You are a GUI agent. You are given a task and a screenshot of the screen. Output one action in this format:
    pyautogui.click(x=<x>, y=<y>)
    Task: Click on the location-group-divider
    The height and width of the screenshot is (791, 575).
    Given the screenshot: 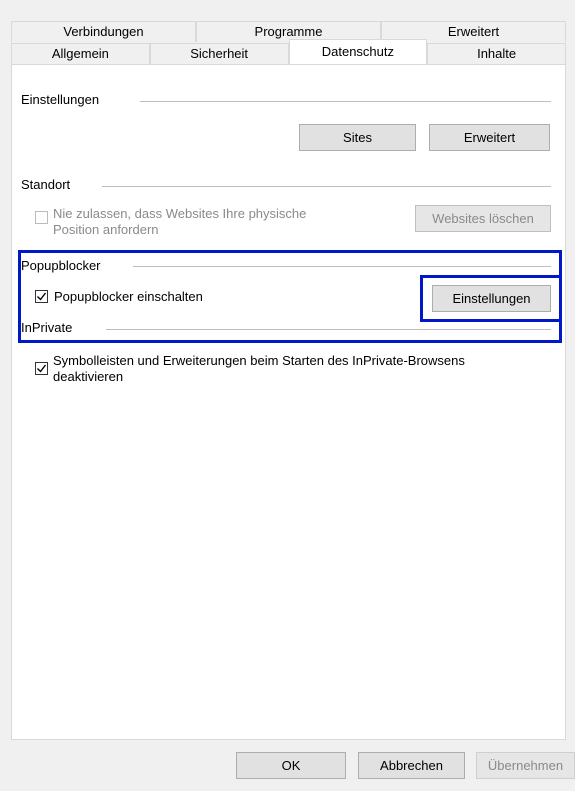 What is the action you would take?
    pyautogui.click(x=326, y=186)
    